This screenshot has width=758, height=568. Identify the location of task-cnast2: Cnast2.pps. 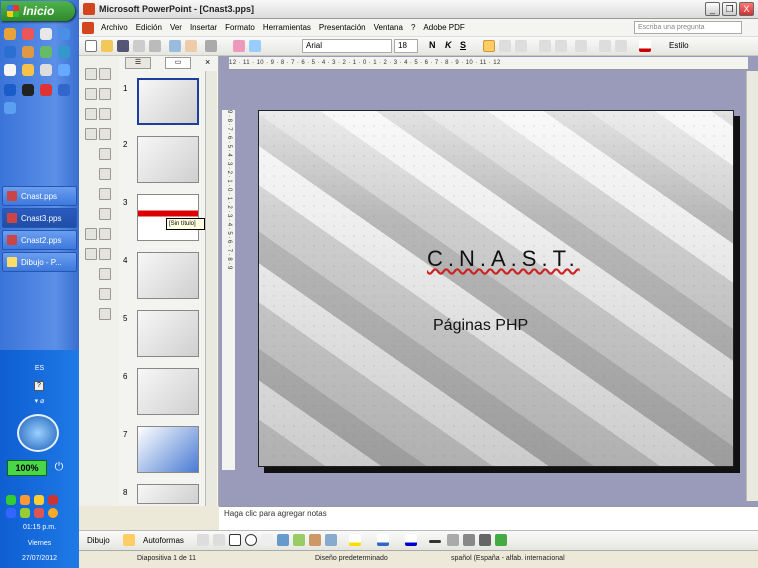
(39, 240).